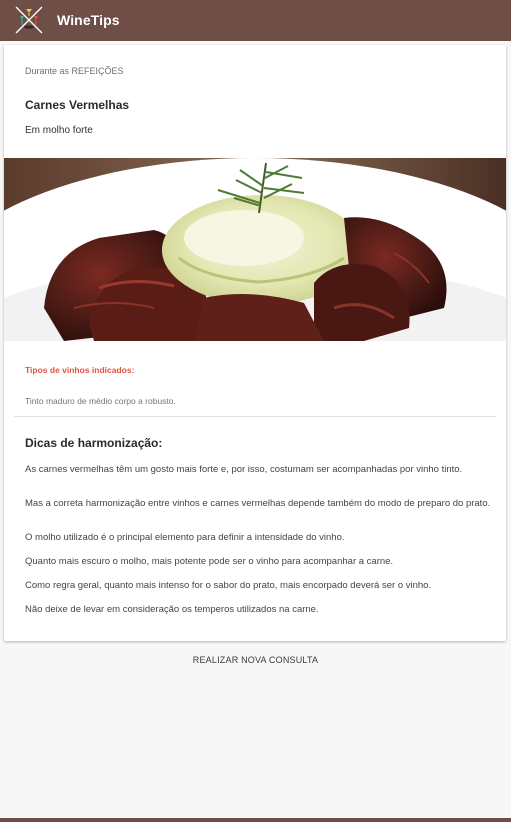  What do you see at coordinates (80, 370) in the screenshot?
I see `wine-types-label: Tipos de vinhos indicados:` at bounding box center [80, 370].